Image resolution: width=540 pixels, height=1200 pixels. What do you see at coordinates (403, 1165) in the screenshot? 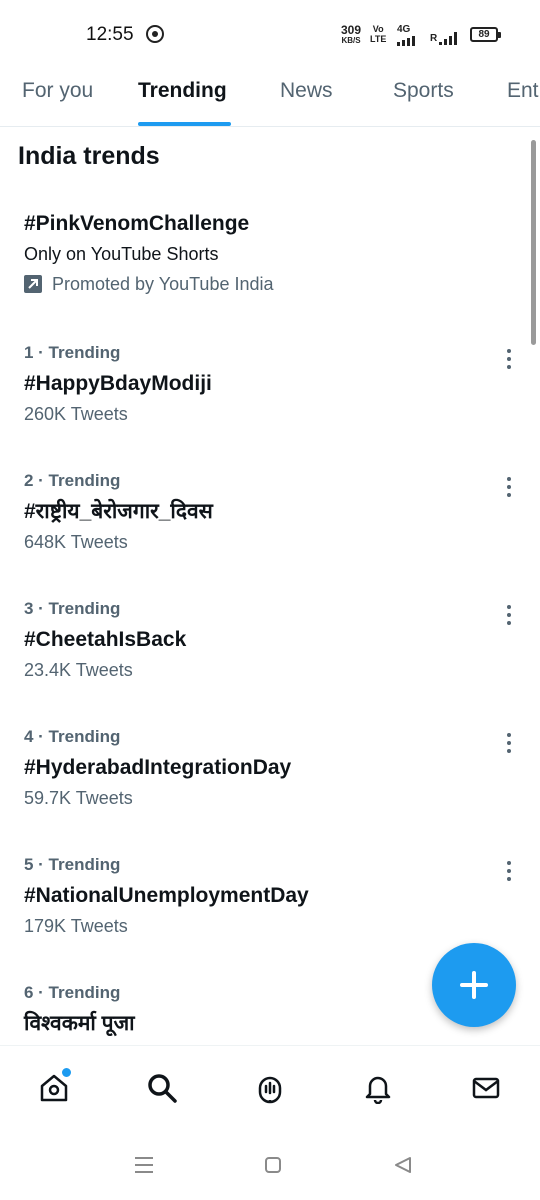
I see `back-icon` at bounding box center [403, 1165].